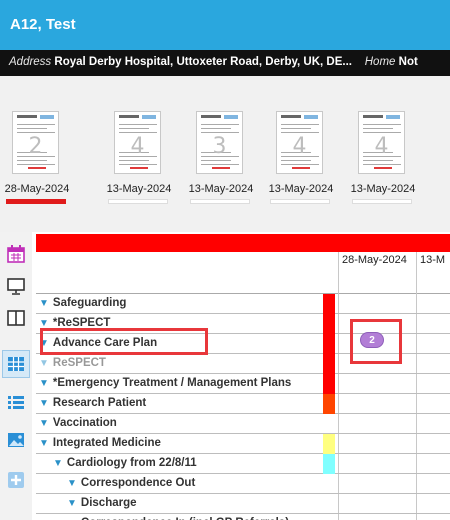  I want to click on calendar-icon, so click(16, 254).